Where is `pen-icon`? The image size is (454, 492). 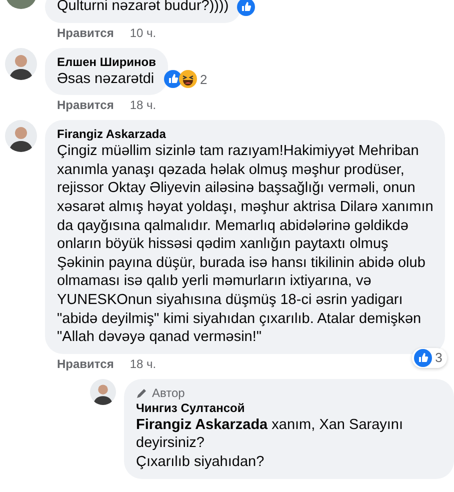
pen-icon is located at coordinates (142, 392).